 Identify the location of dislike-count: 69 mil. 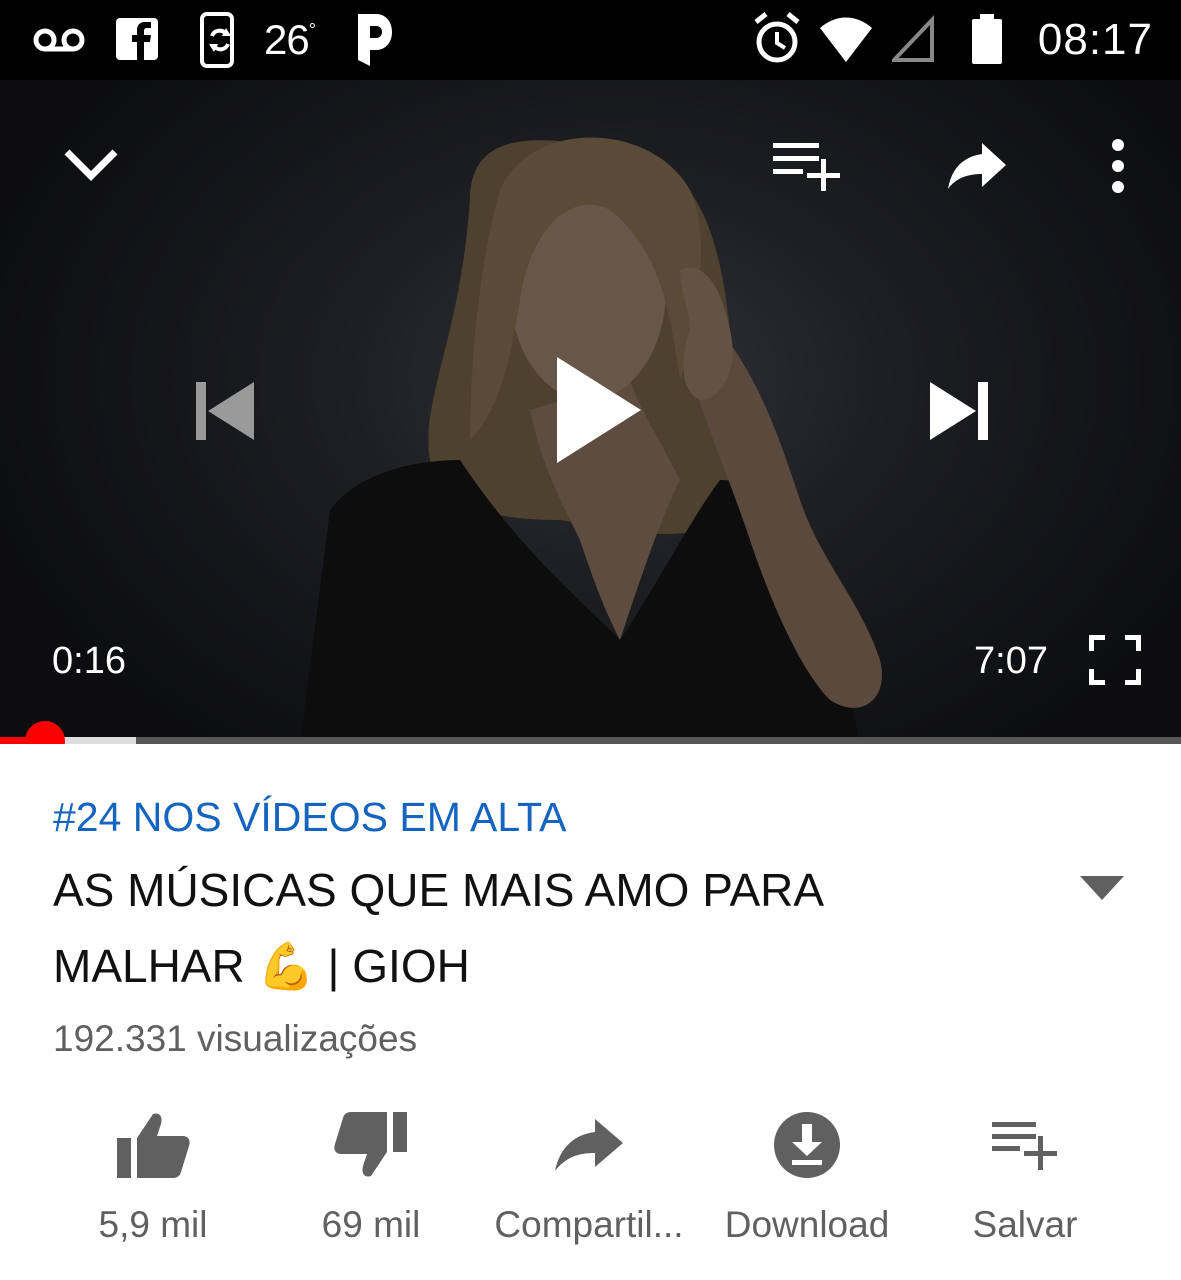
(371, 1224).